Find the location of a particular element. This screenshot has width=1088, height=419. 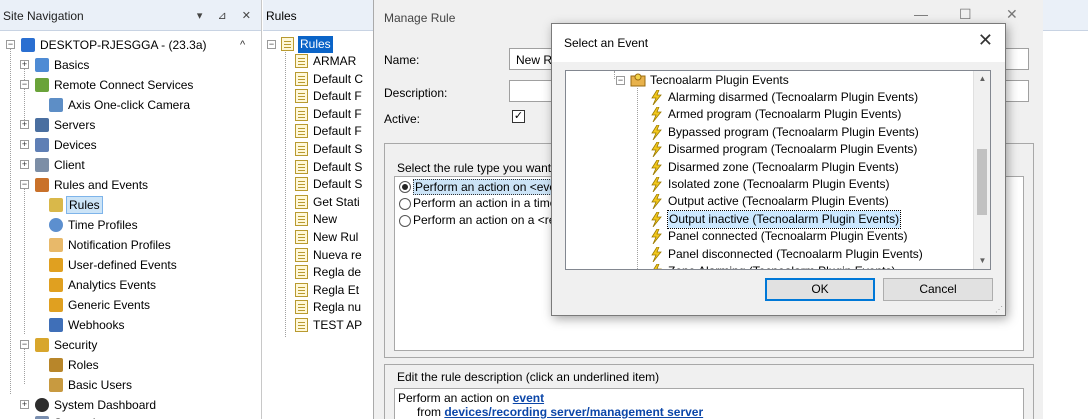

rules-title: Rules is located at coordinates (281, 16).